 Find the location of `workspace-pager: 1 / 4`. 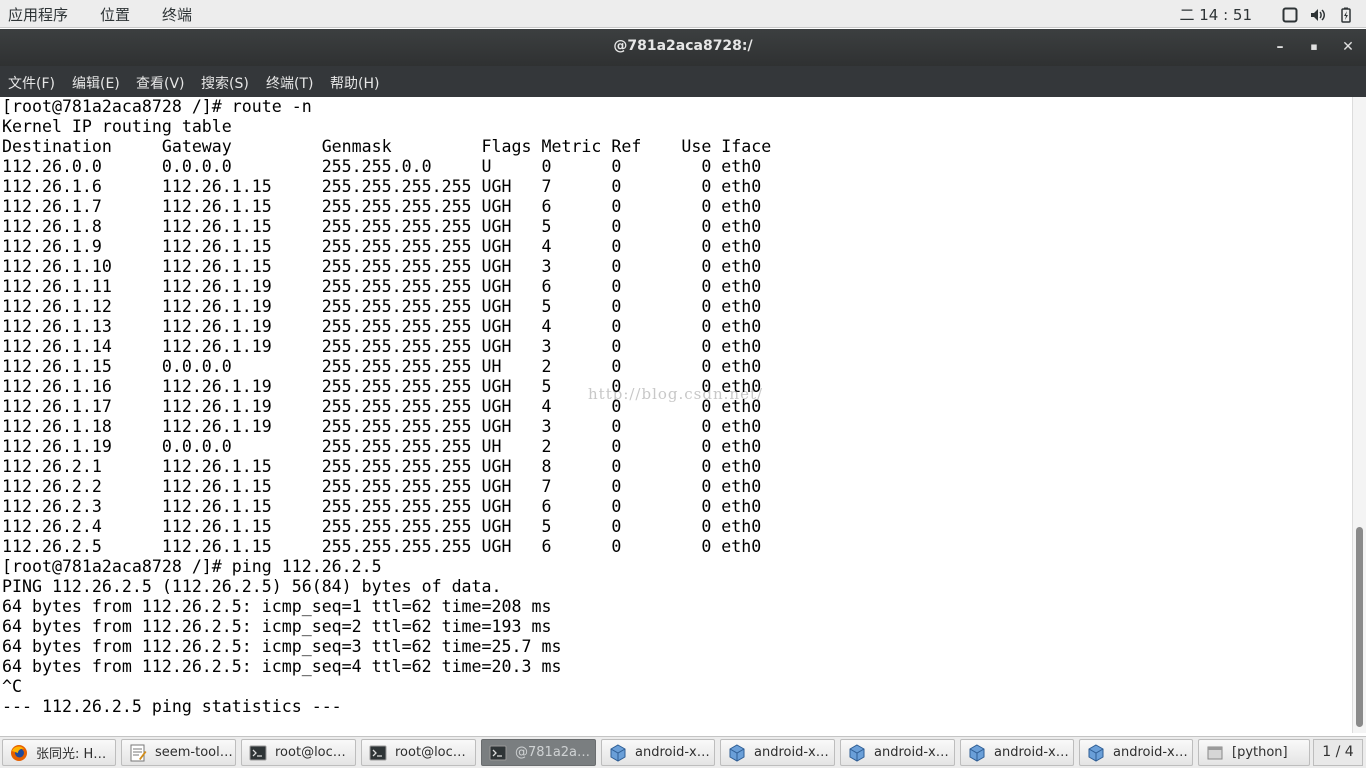

workspace-pager: 1 / 4 is located at coordinates (1338, 752).